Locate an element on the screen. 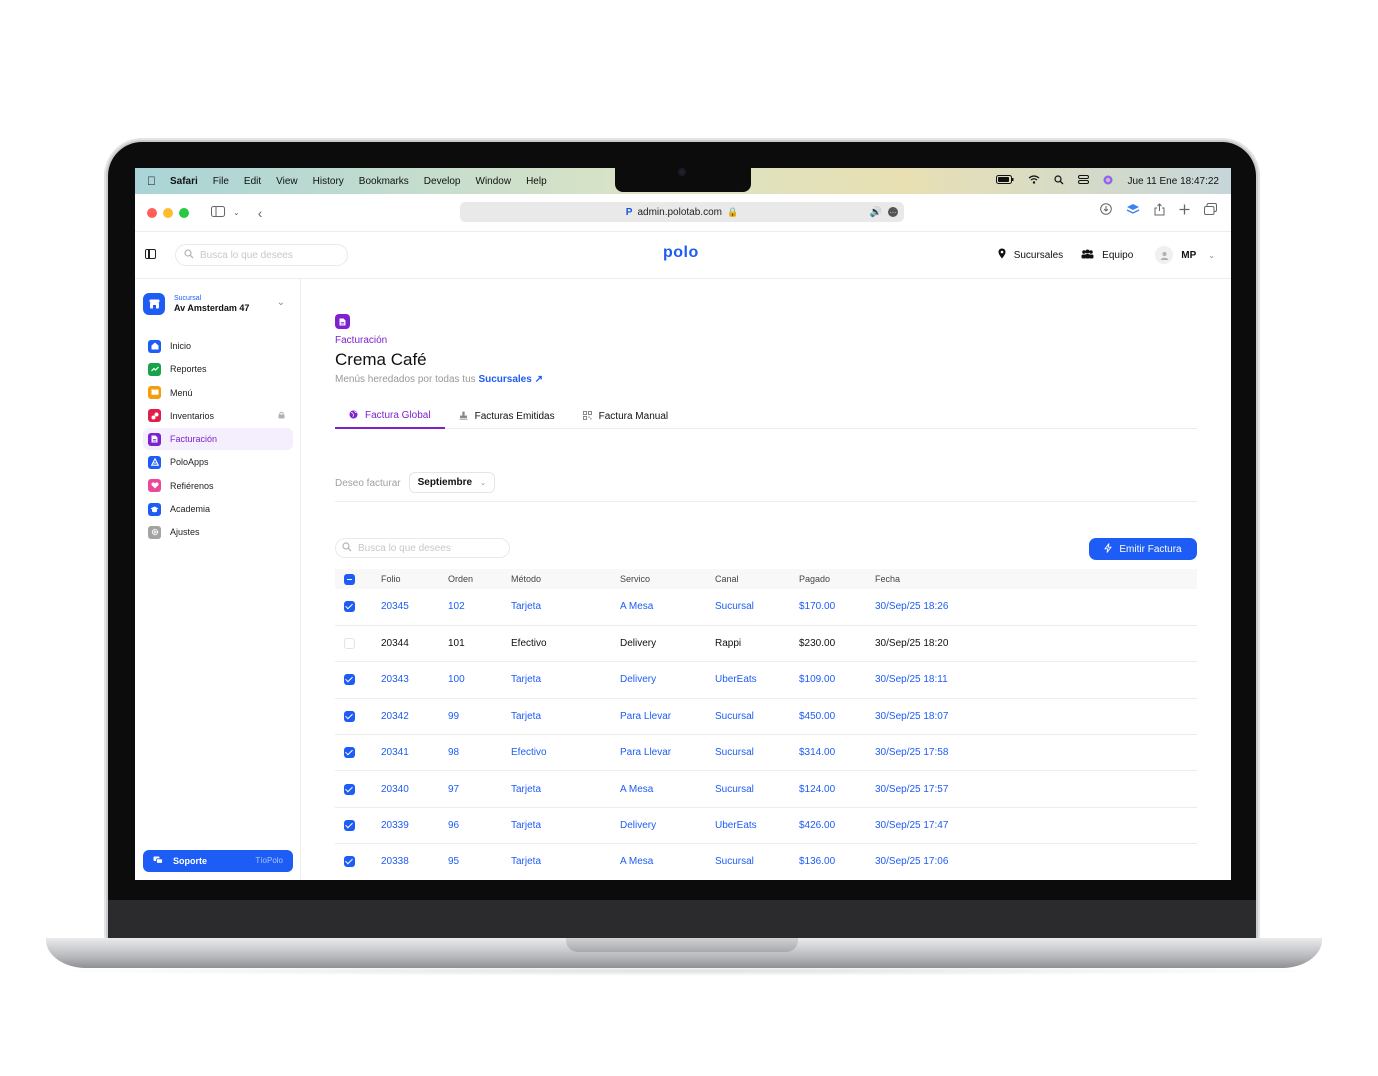  sidebar-item-referenos: Refiérenos is located at coordinates (218, 486).